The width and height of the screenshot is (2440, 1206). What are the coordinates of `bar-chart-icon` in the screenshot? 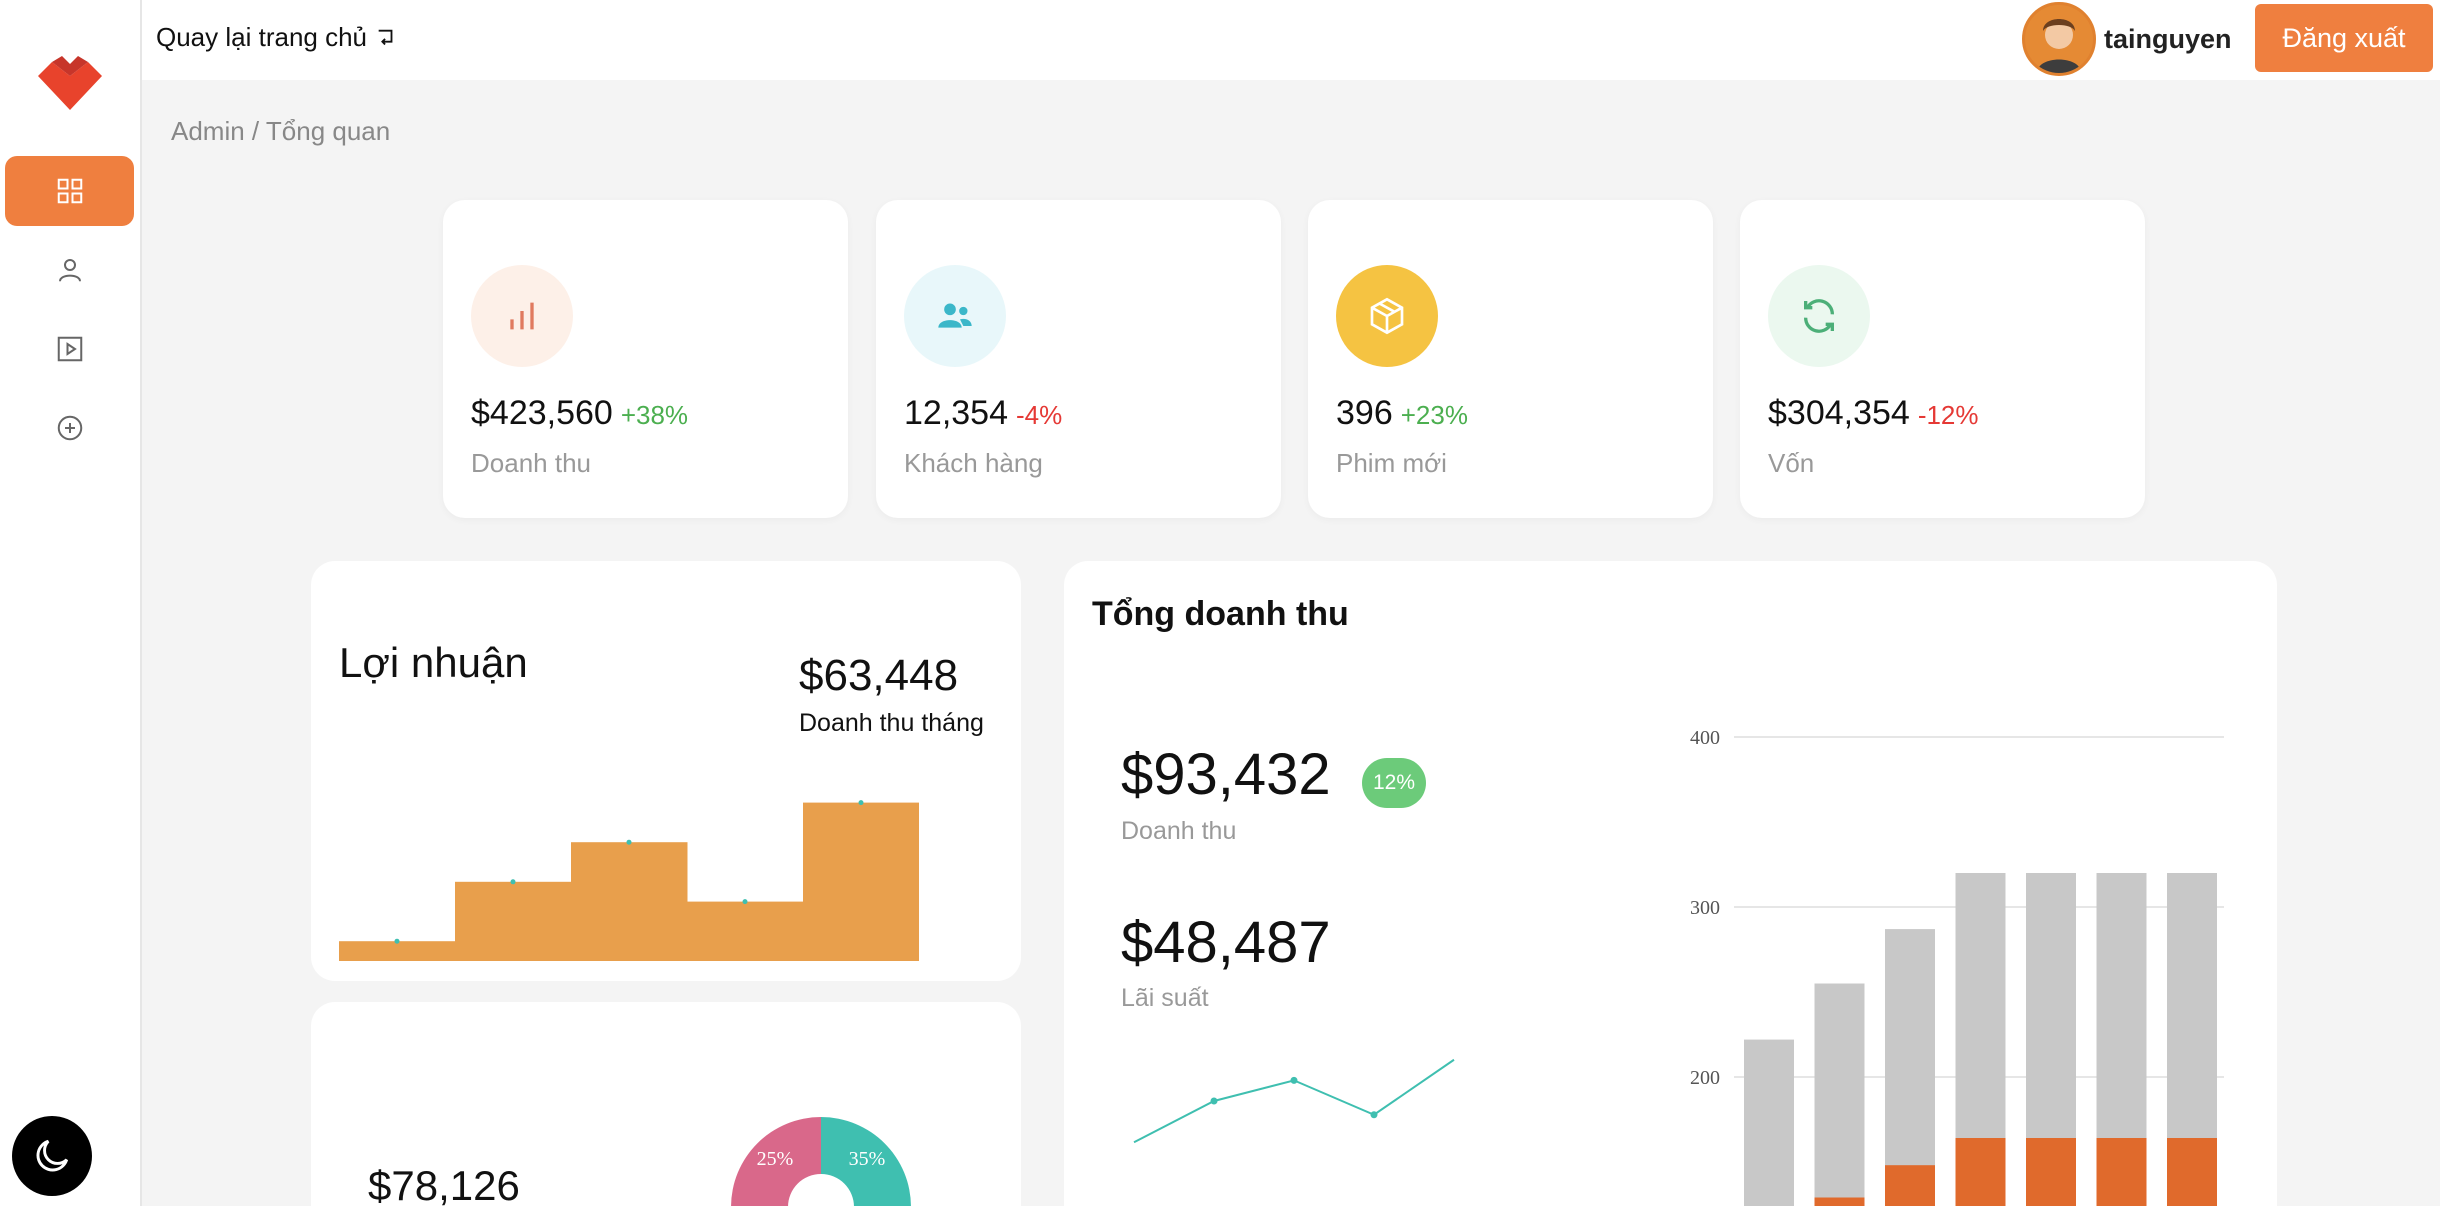 It's located at (522, 316).